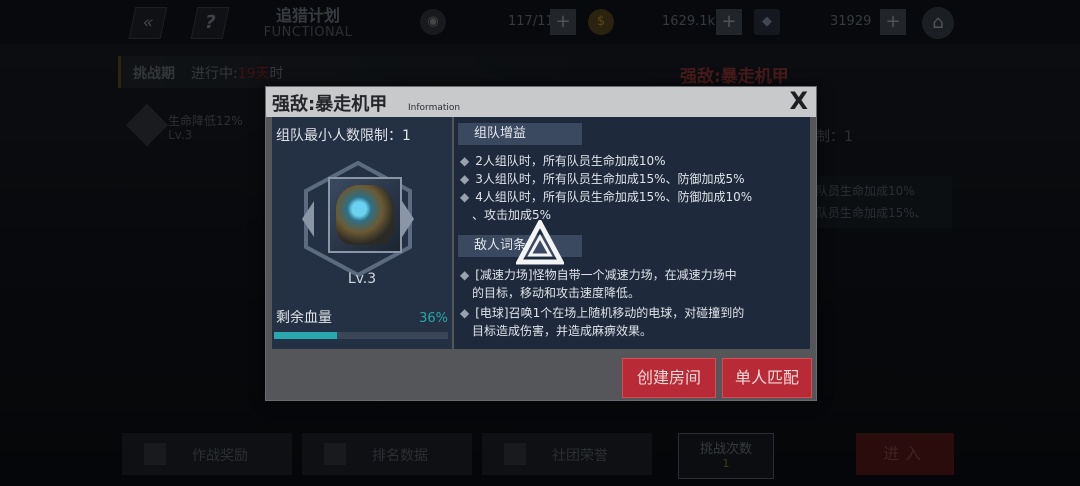  What do you see at coordinates (767, 378) in the screenshot?
I see `solo-match-button: 单人匹配` at bounding box center [767, 378].